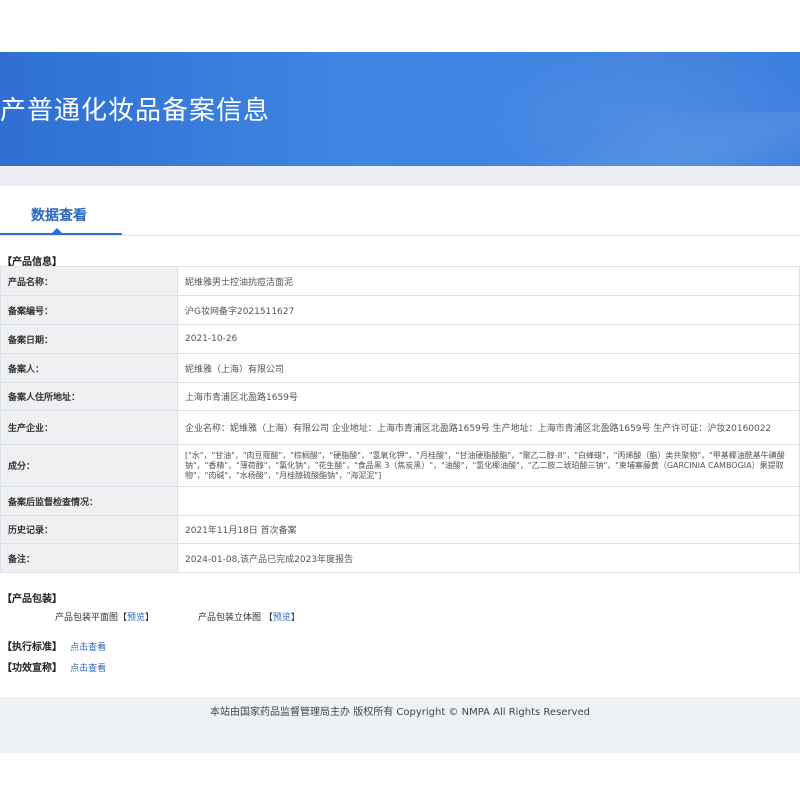  Describe the element at coordinates (89, 427) in the screenshot. I see `row-label: 生产企业：` at that location.